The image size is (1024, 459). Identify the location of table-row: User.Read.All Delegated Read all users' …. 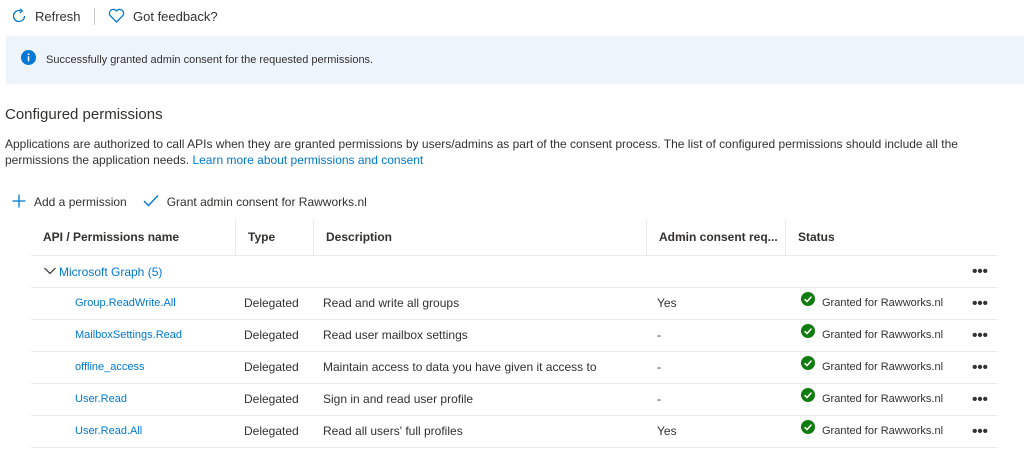
(514, 432).